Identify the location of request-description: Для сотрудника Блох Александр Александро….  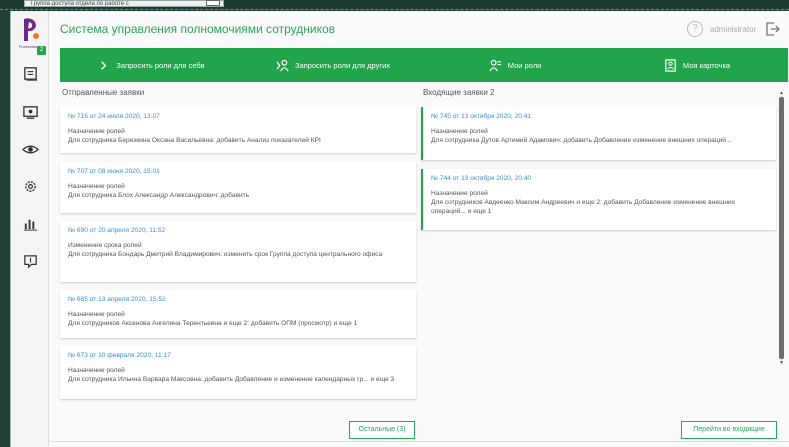
(159, 195).